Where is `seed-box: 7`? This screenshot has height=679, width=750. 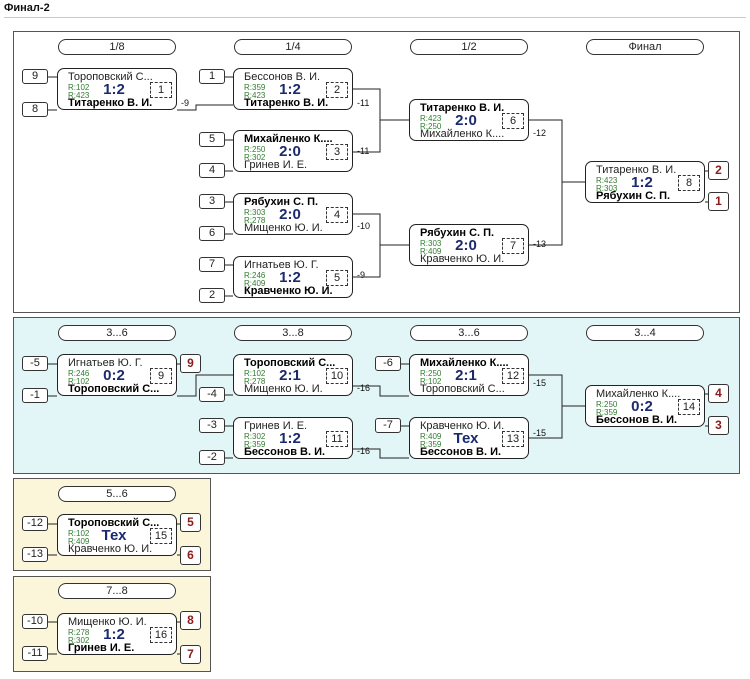 seed-box: 7 is located at coordinates (212, 264).